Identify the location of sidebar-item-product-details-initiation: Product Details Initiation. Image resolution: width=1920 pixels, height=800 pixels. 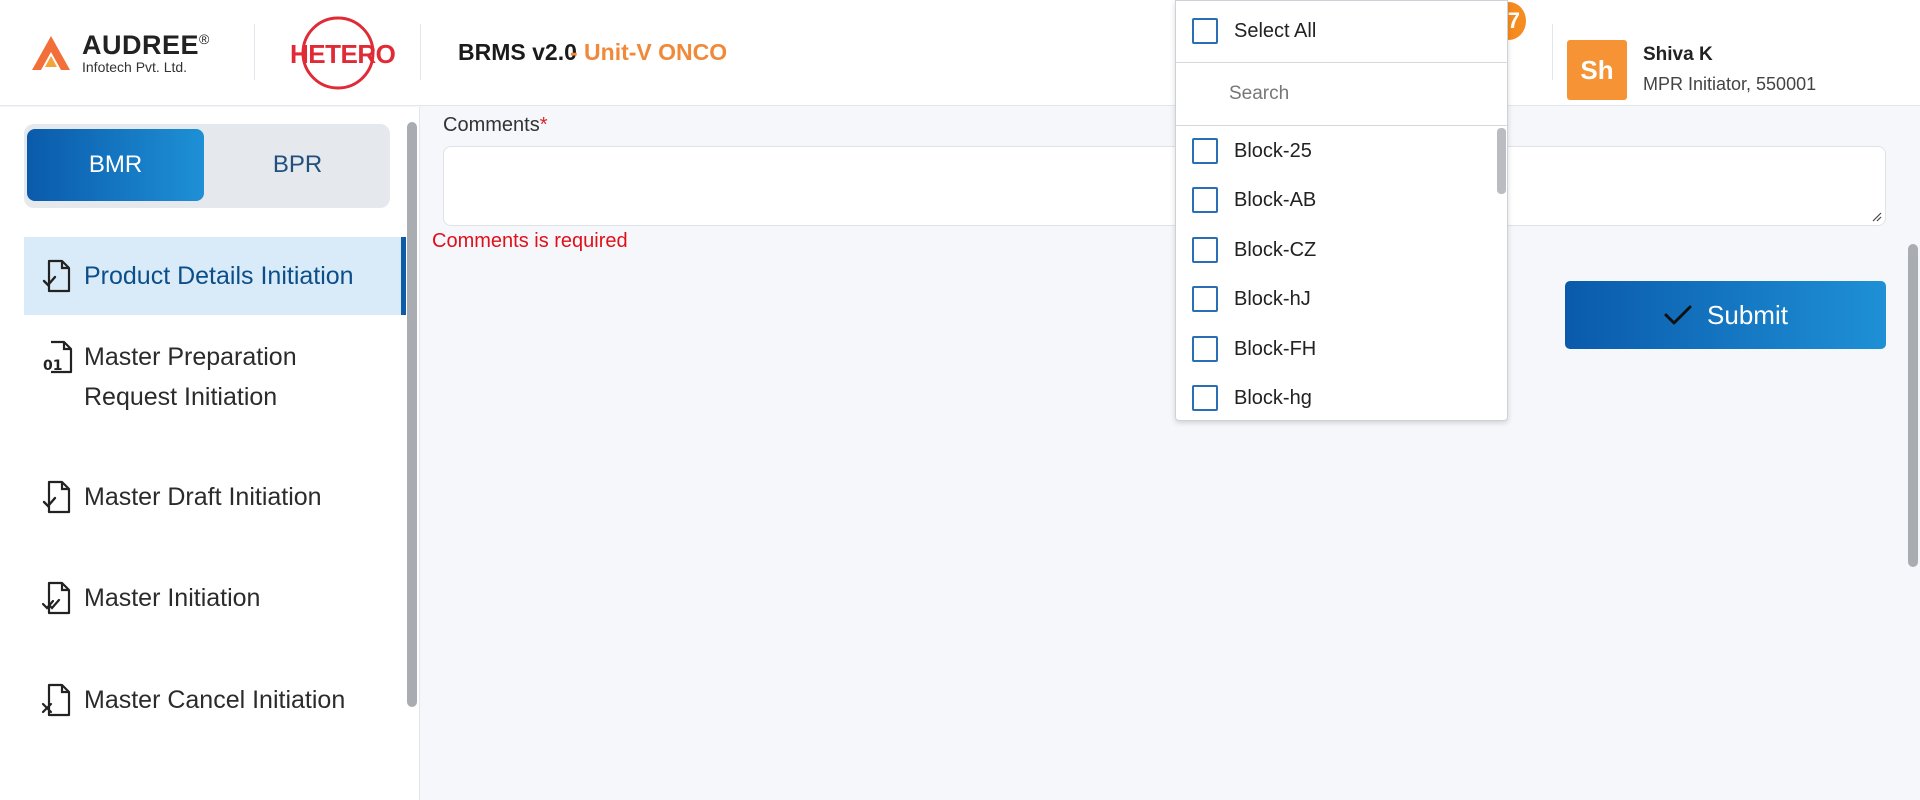
(215, 276).